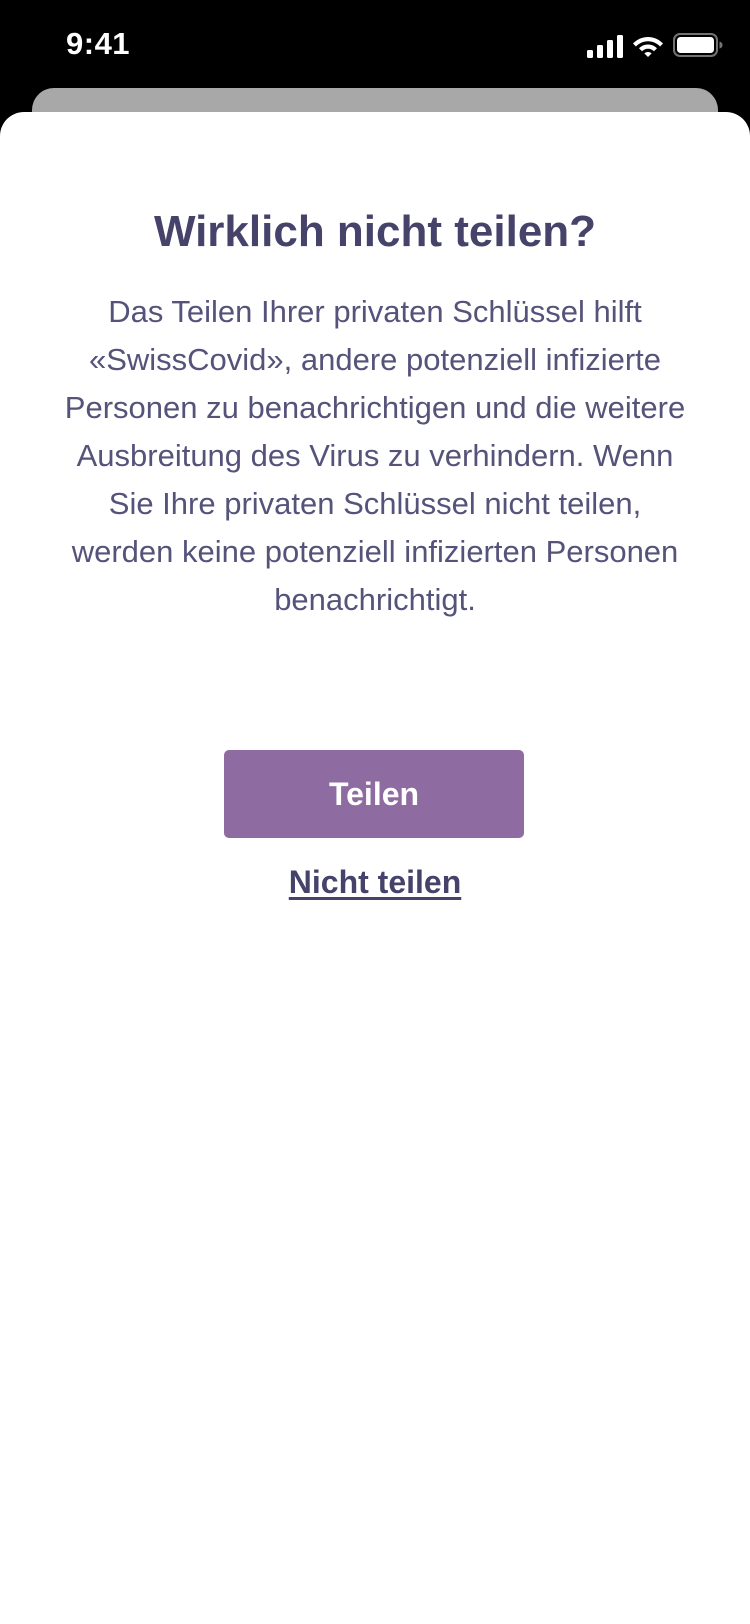  I want to click on dont-share-link: Nicht teilen, so click(375, 882).